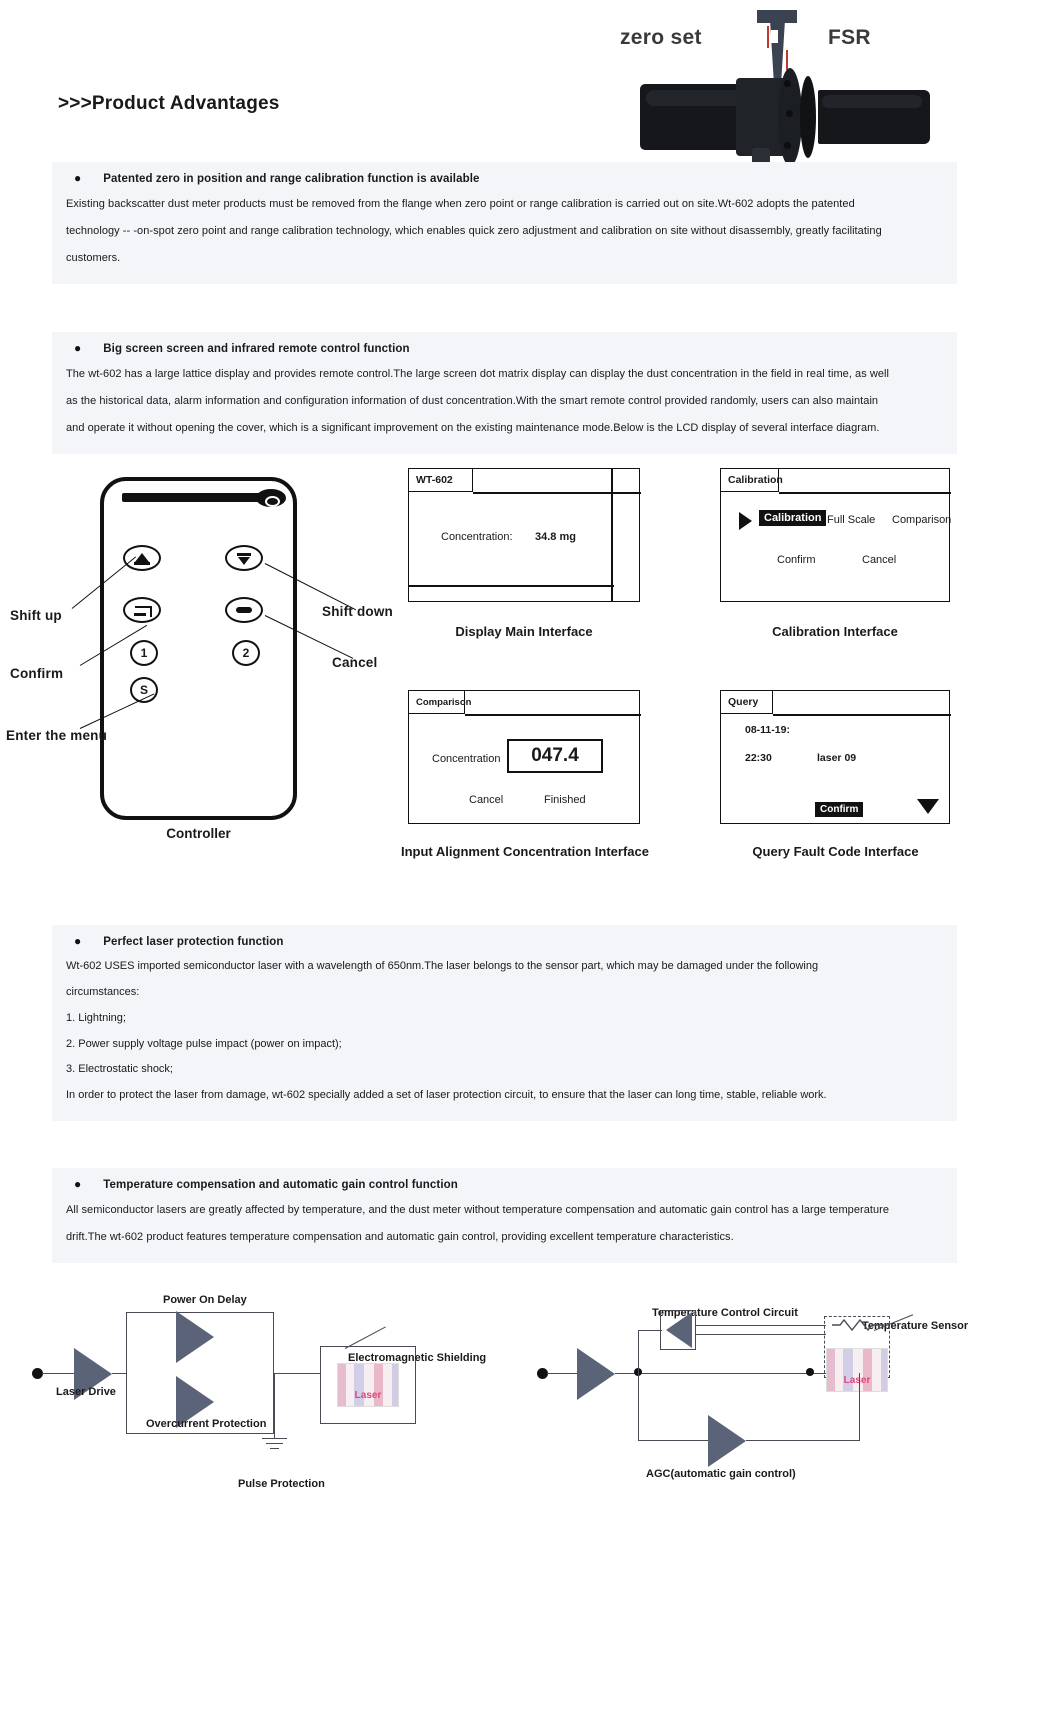 The image size is (1060, 1715). I want to click on lcd-main-label: Concentration:, so click(477, 537).